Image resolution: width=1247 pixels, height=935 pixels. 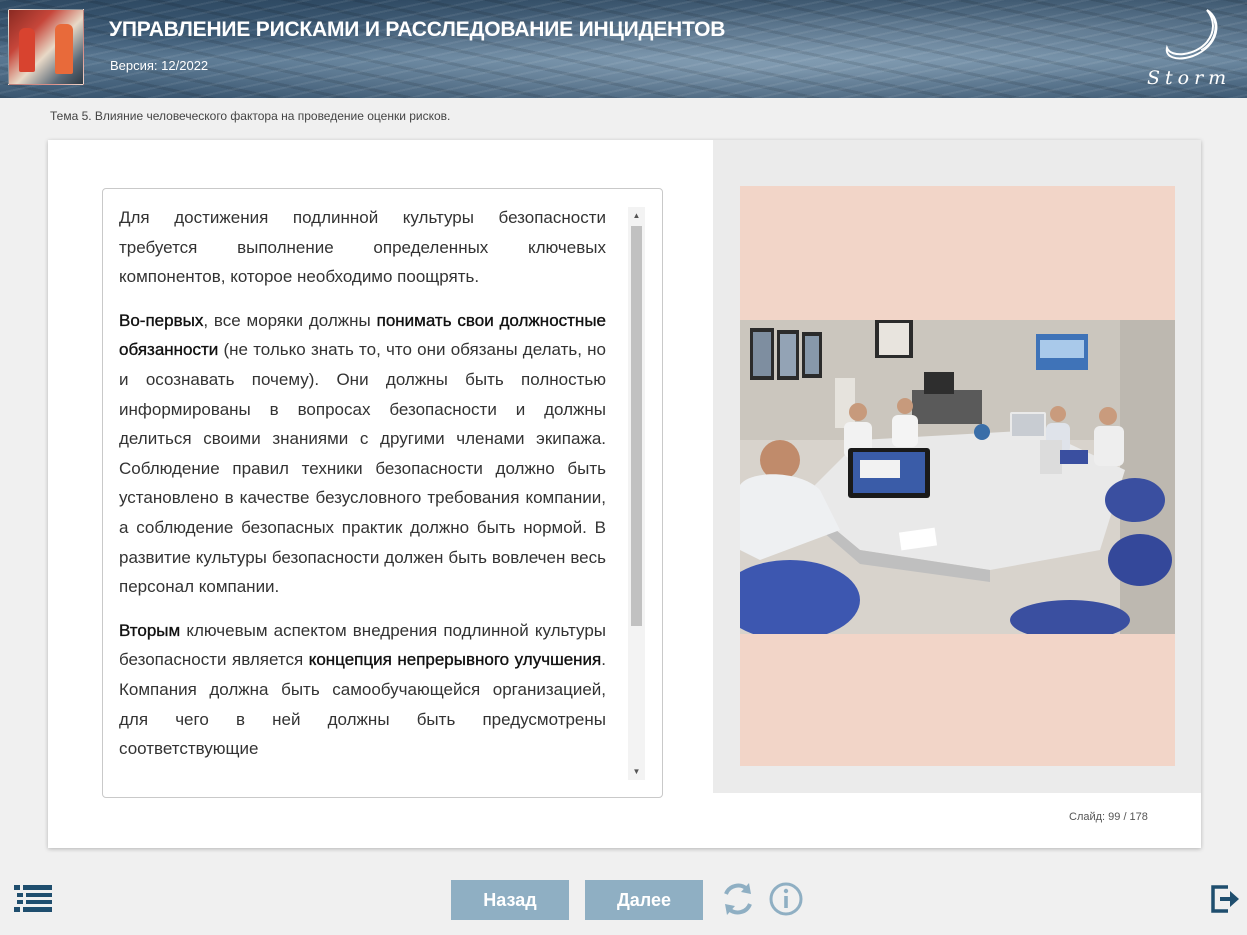 I want to click on storm-logo: Storm, so click(x=1189, y=49).